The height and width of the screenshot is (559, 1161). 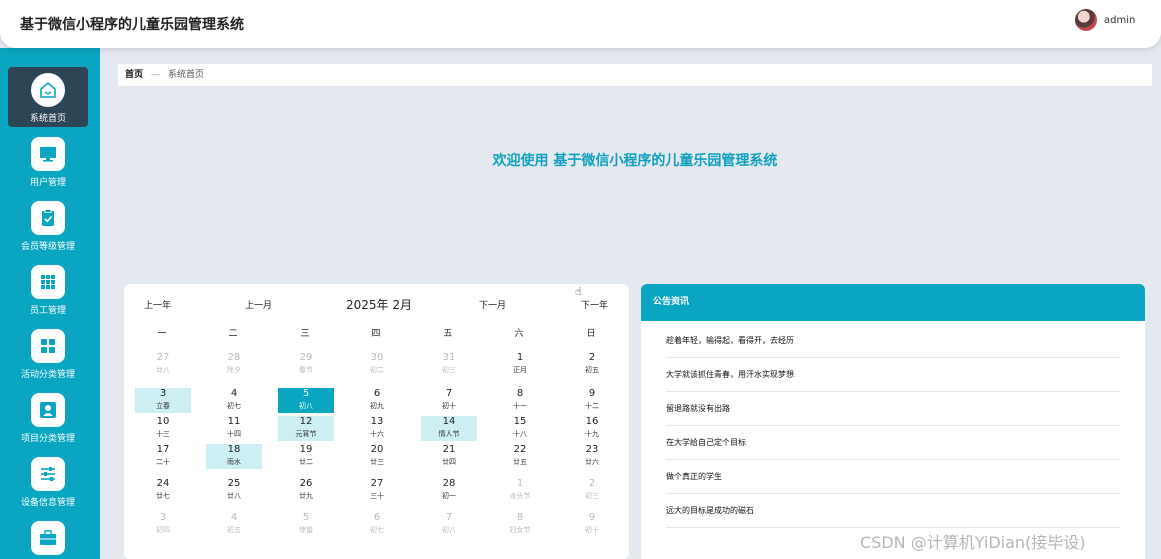 I want to click on next-month-button: 下一月, so click(x=492, y=304).